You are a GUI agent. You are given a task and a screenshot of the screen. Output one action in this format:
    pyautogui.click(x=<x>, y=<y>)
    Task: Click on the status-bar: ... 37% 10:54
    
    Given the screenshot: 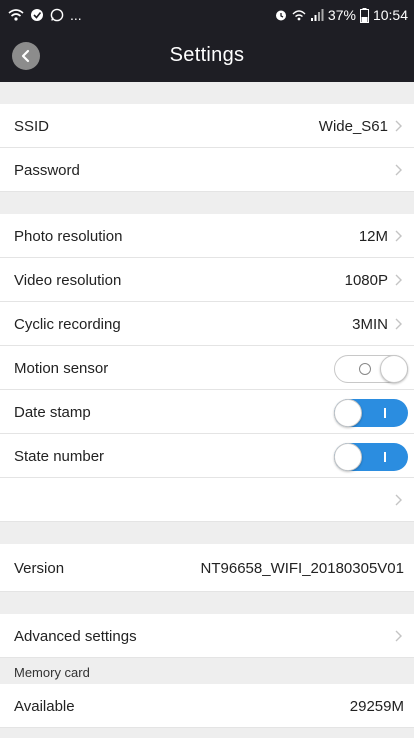 What is the action you would take?
    pyautogui.click(x=207, y=15)
    